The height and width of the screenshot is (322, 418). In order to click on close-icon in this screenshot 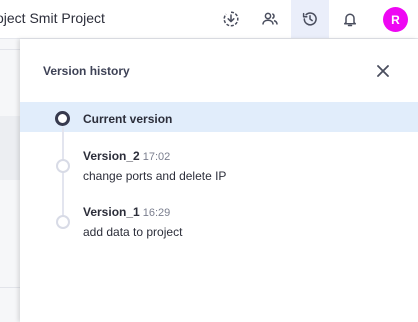, I will do `click(383, 71)`.